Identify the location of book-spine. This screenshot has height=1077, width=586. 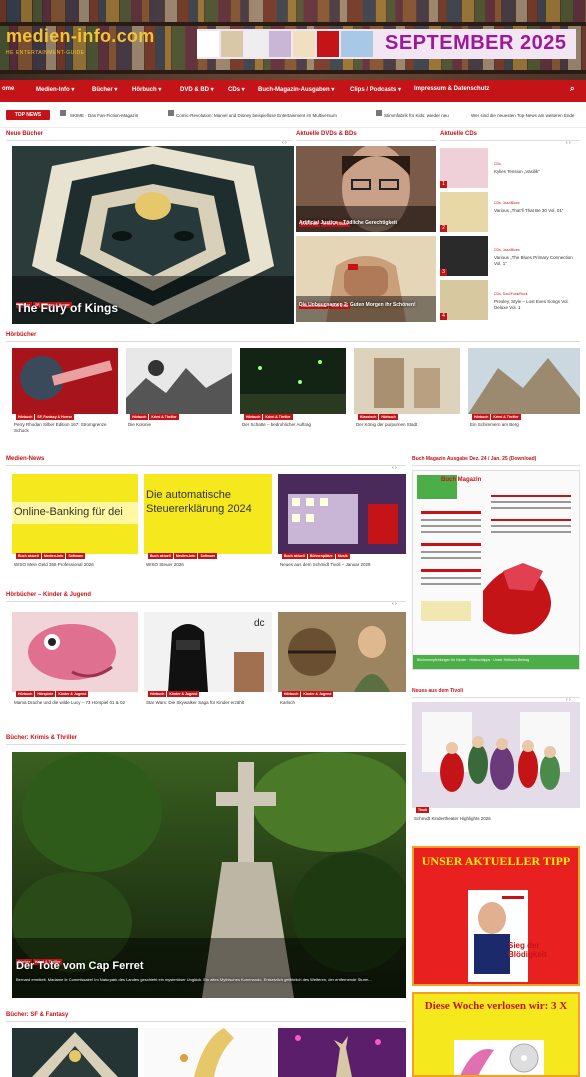
(567, 11).